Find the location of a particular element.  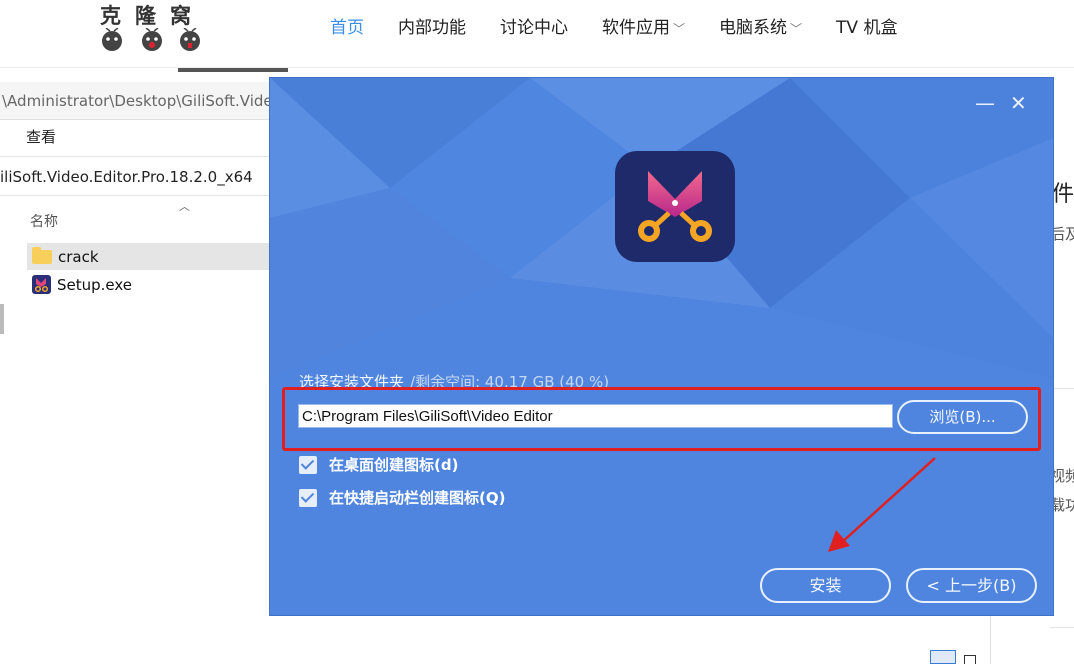

tile-view-icon is located at coordinates (970, 659).